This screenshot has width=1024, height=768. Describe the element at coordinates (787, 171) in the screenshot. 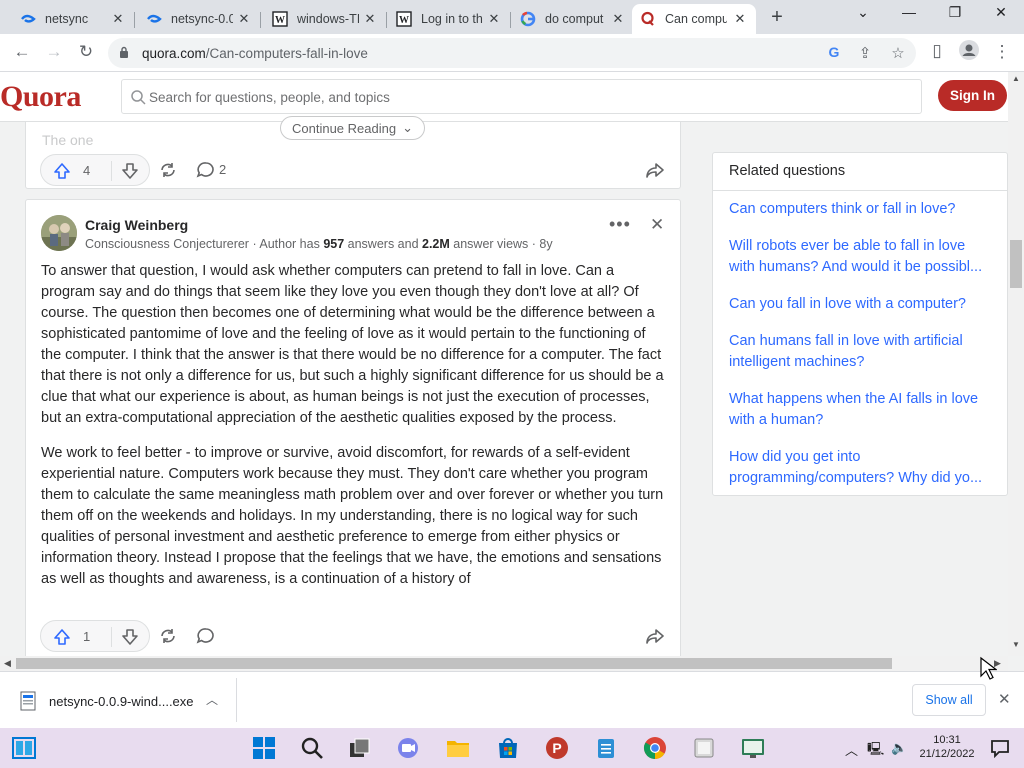

I see `related-title: Related questions` at that location.